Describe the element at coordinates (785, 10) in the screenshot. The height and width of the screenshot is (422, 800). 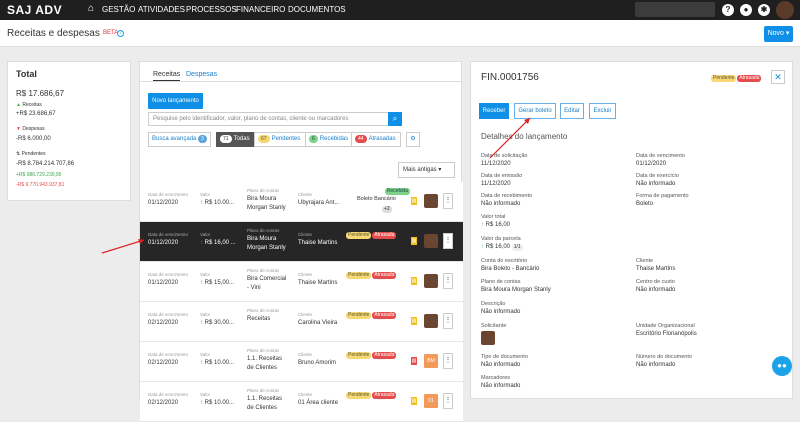
I see `user-avatar` at that location.